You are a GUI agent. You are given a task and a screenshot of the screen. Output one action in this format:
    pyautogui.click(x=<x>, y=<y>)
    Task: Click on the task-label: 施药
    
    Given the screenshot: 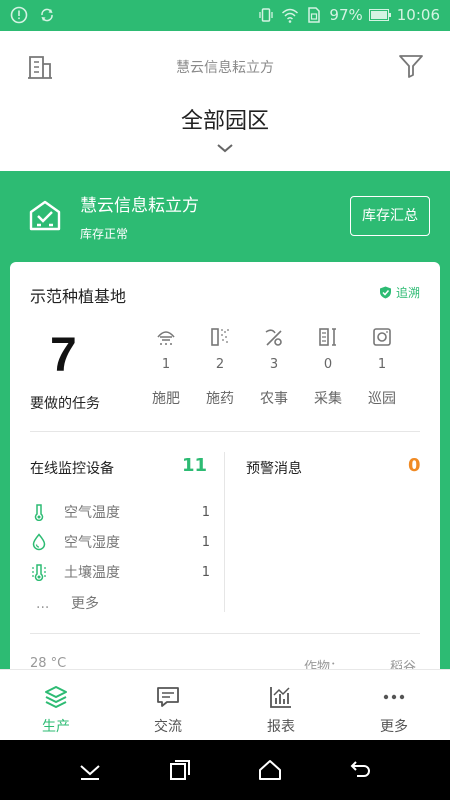 What is the action you would take?
    pyautogui.click(x=220, y=399)
    